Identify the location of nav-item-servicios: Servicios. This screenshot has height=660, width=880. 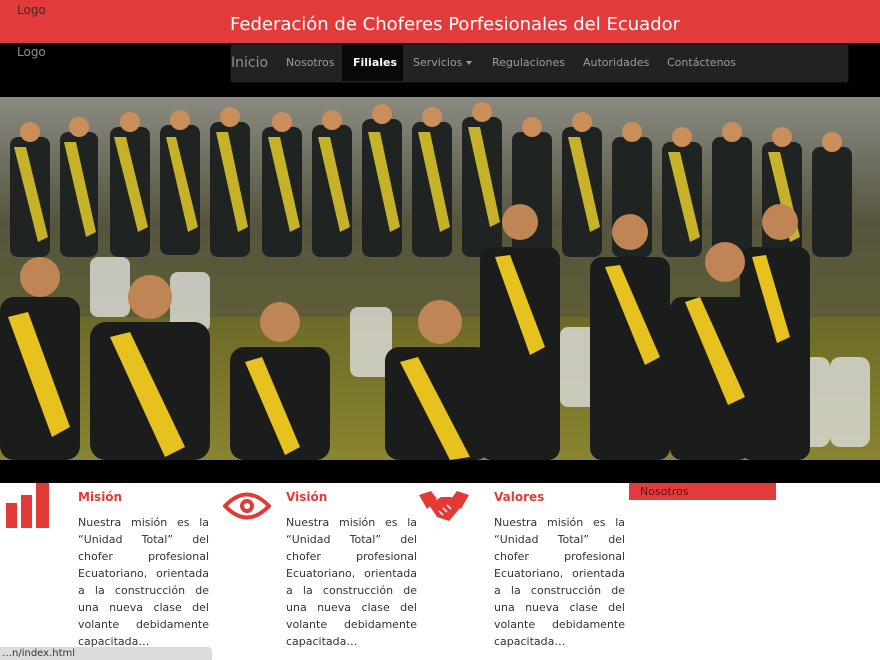
(443, 62).